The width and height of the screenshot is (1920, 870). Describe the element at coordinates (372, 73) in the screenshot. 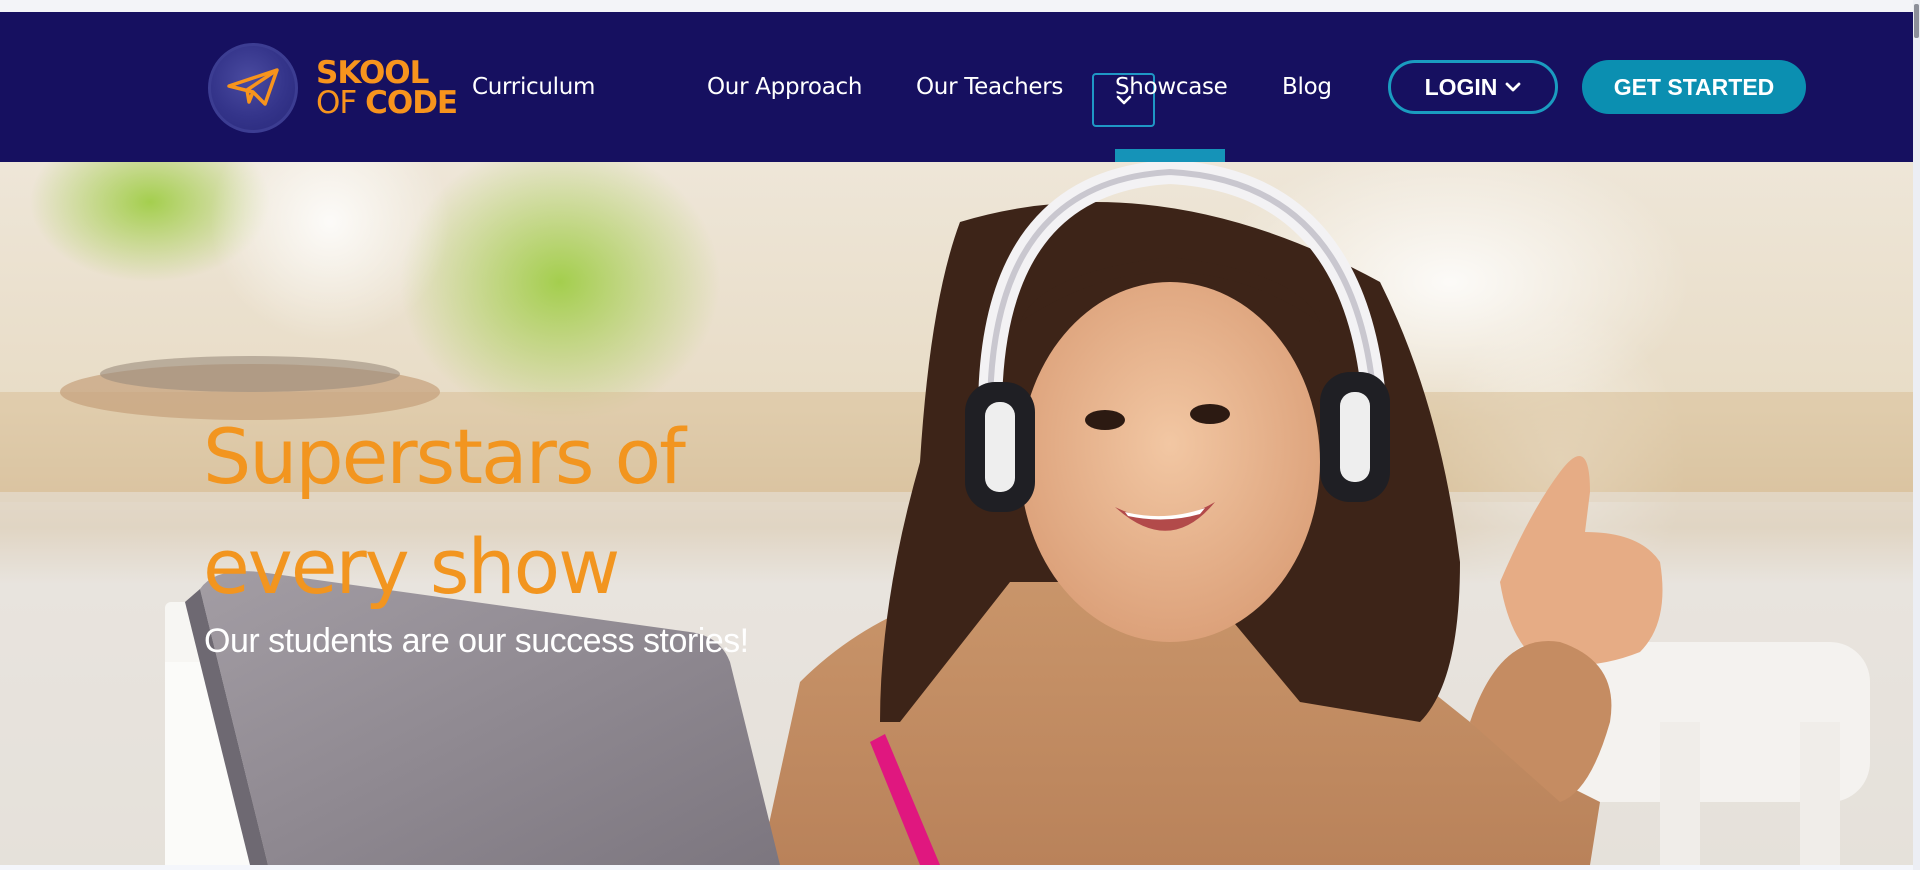

I see `logo-line-skool: SKOOL` at that location.